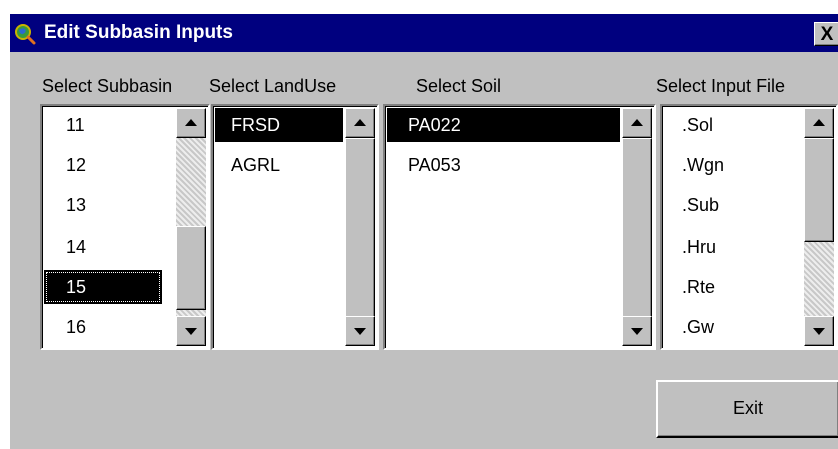  Describe the element at coordinates (125, 227) in the screenshot. I see `subbasin-listbox: 11 12 13 14 15 16` at that location.